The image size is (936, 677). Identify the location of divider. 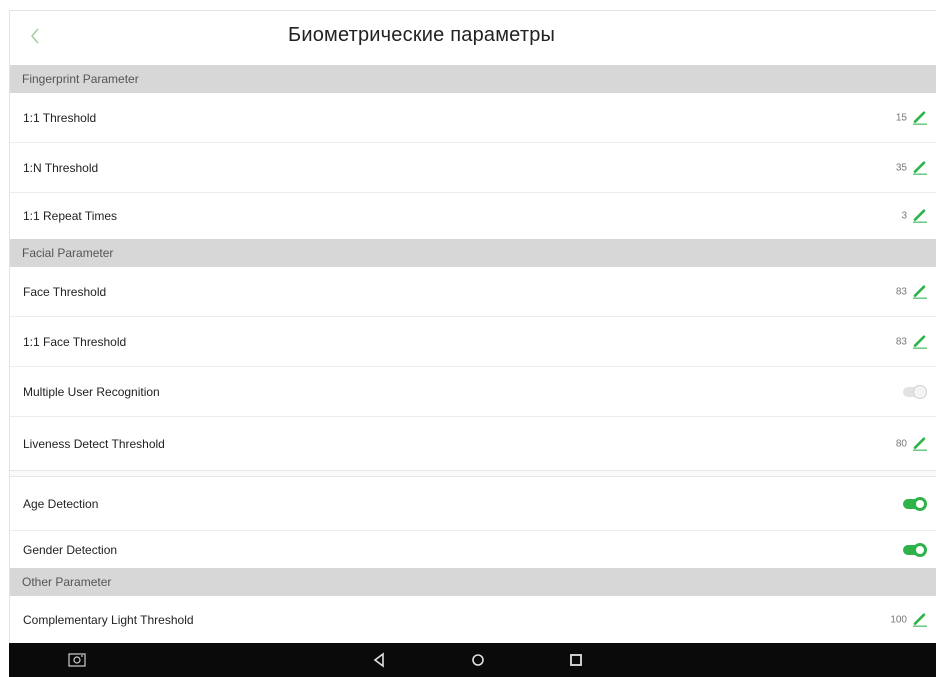
(473, 473).